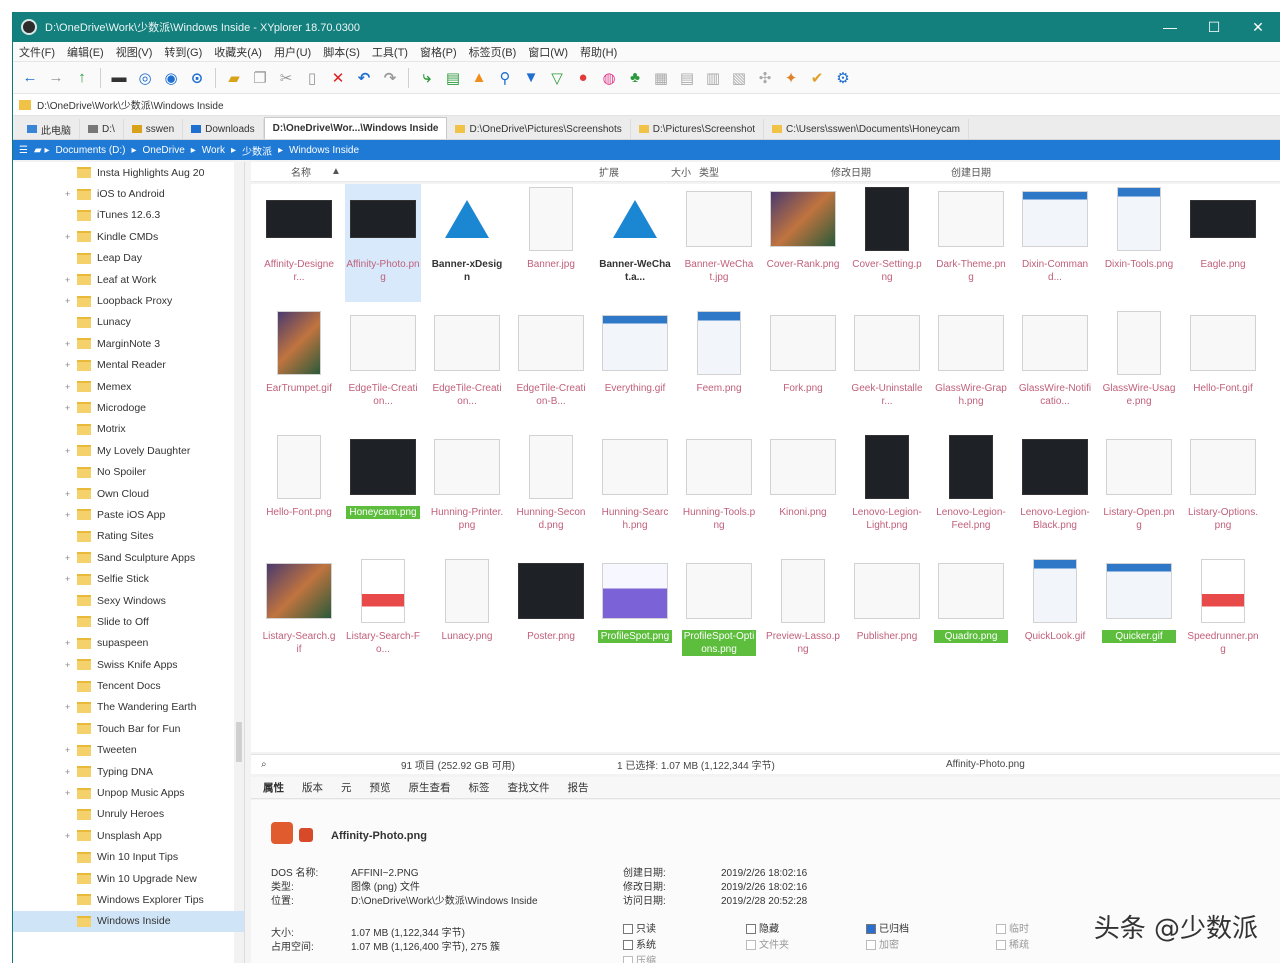 This screenshot has width=1280, height=963. I want to click on tab-screenshot: D:\Pictures\Screenshot, so click(698, 129).